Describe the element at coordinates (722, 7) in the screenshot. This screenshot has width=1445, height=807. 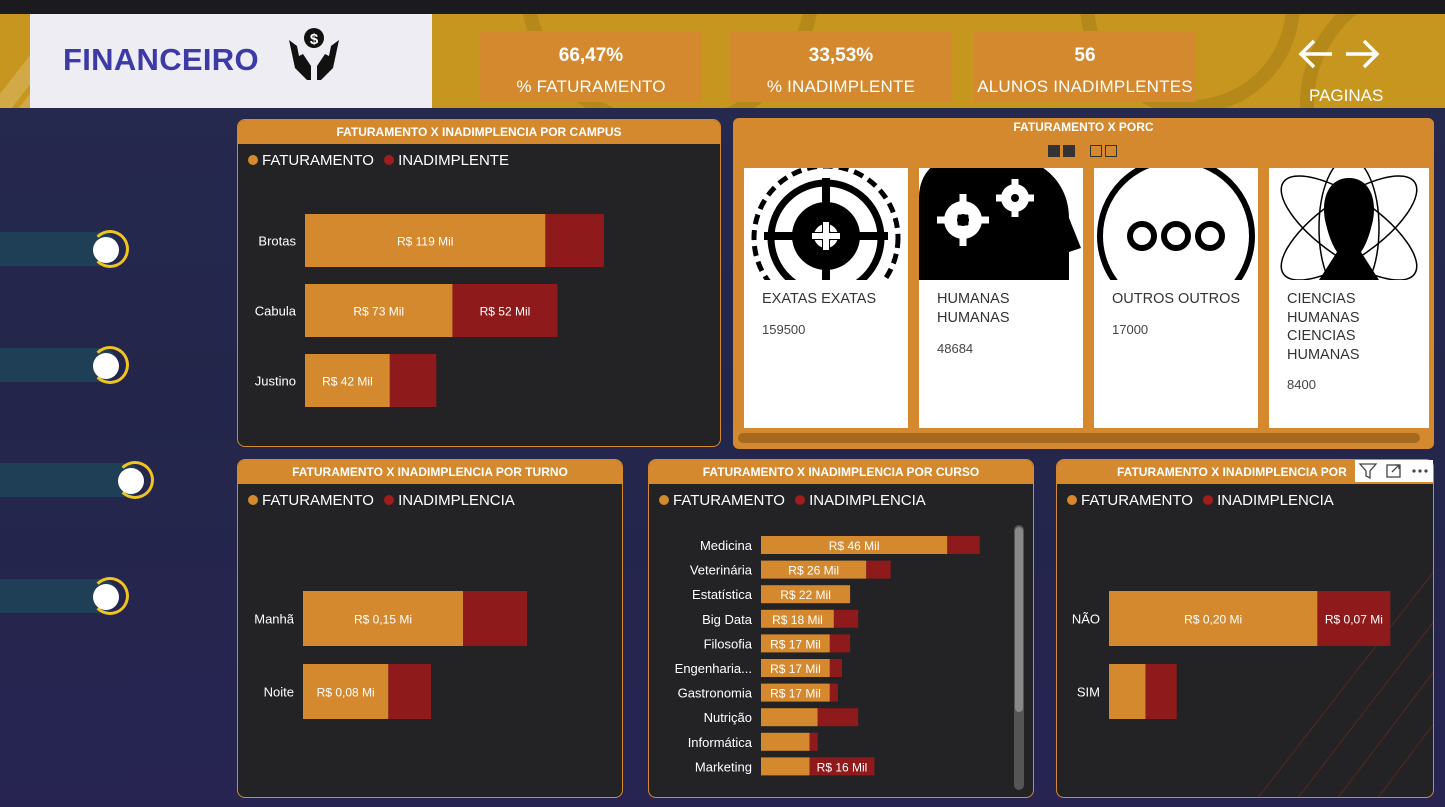
I see `top-strip` at that location.